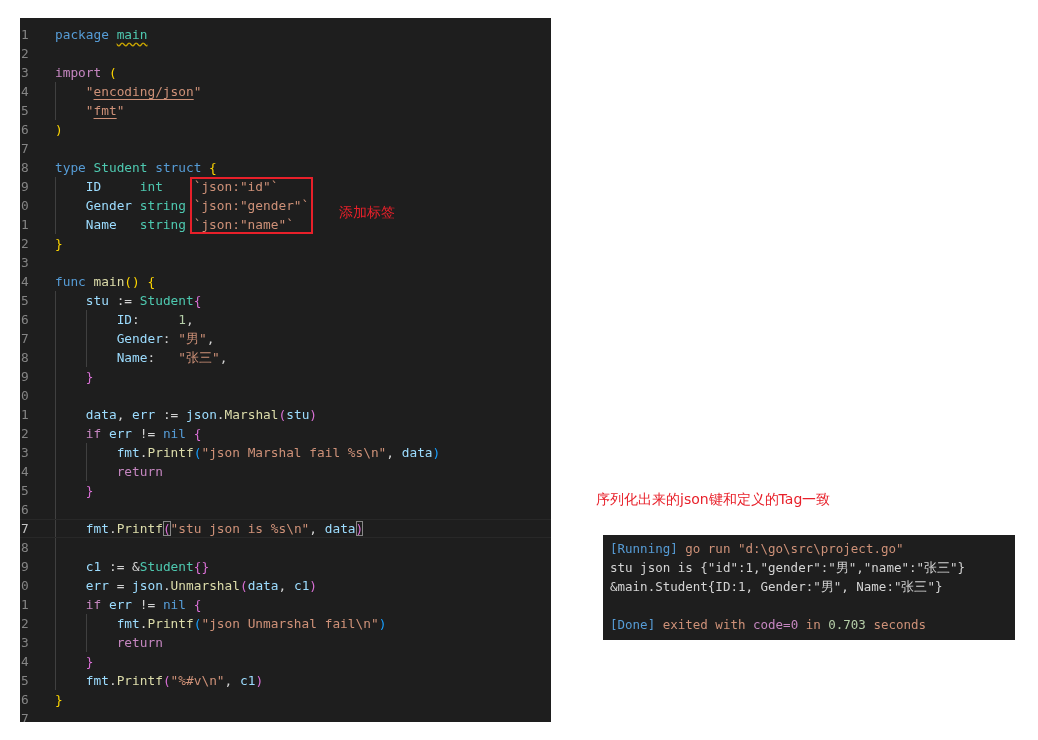  I want to click on caption-text: 序列化出来的json键和定义的Tag一致, so click(713, 500).